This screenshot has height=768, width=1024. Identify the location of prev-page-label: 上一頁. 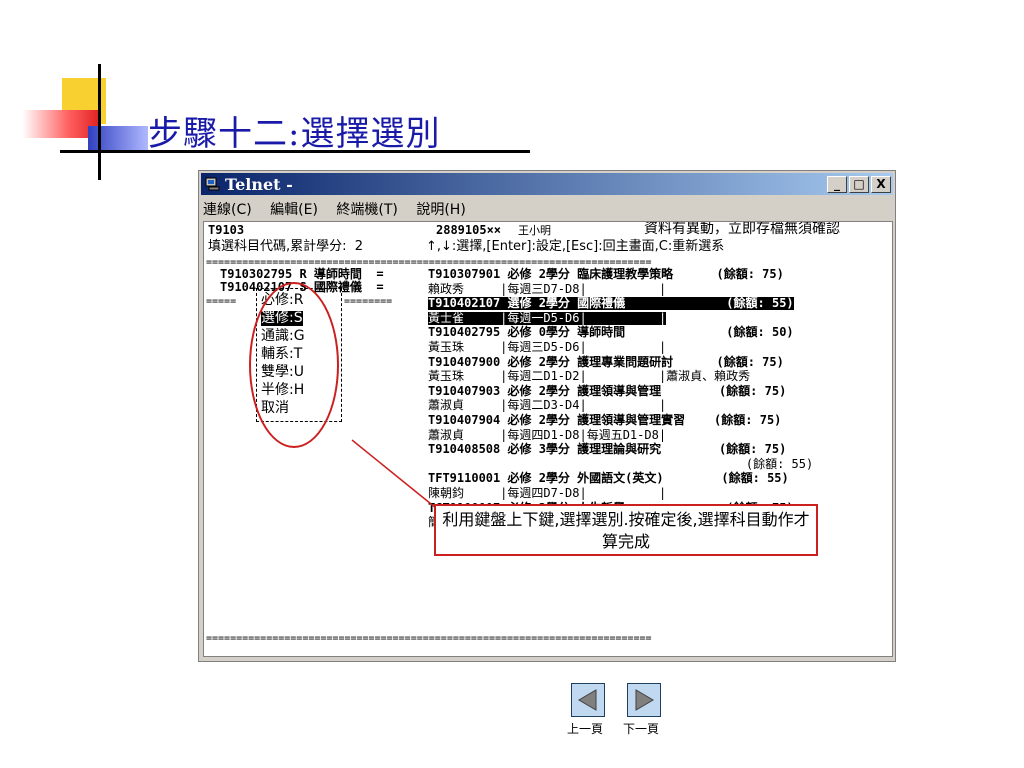
(585, 728).